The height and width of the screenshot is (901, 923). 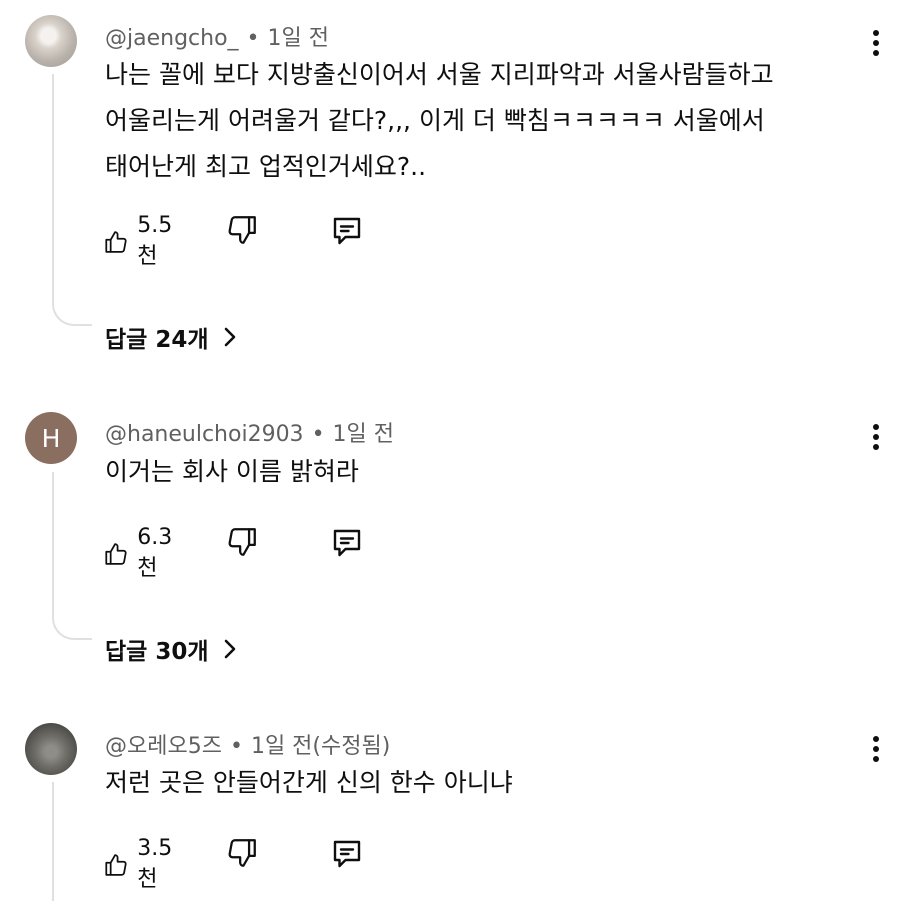 What do you see at coordinates (247, 744) in the screenshot?
I see `comment-meta: @오레오5즈 • 1일 전(수정됨)` at bounding box center [247, 744].